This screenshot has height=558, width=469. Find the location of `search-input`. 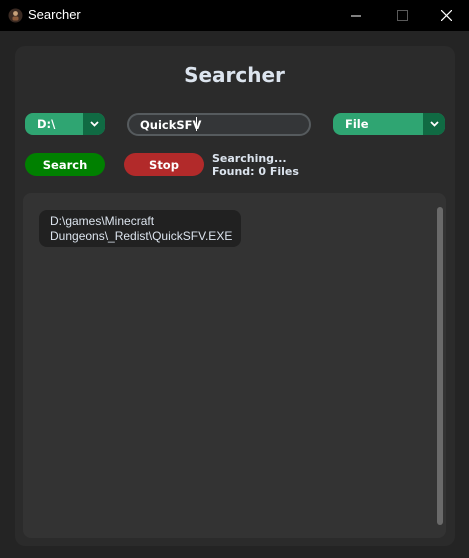

search-input is located at coordinates (219, 124).